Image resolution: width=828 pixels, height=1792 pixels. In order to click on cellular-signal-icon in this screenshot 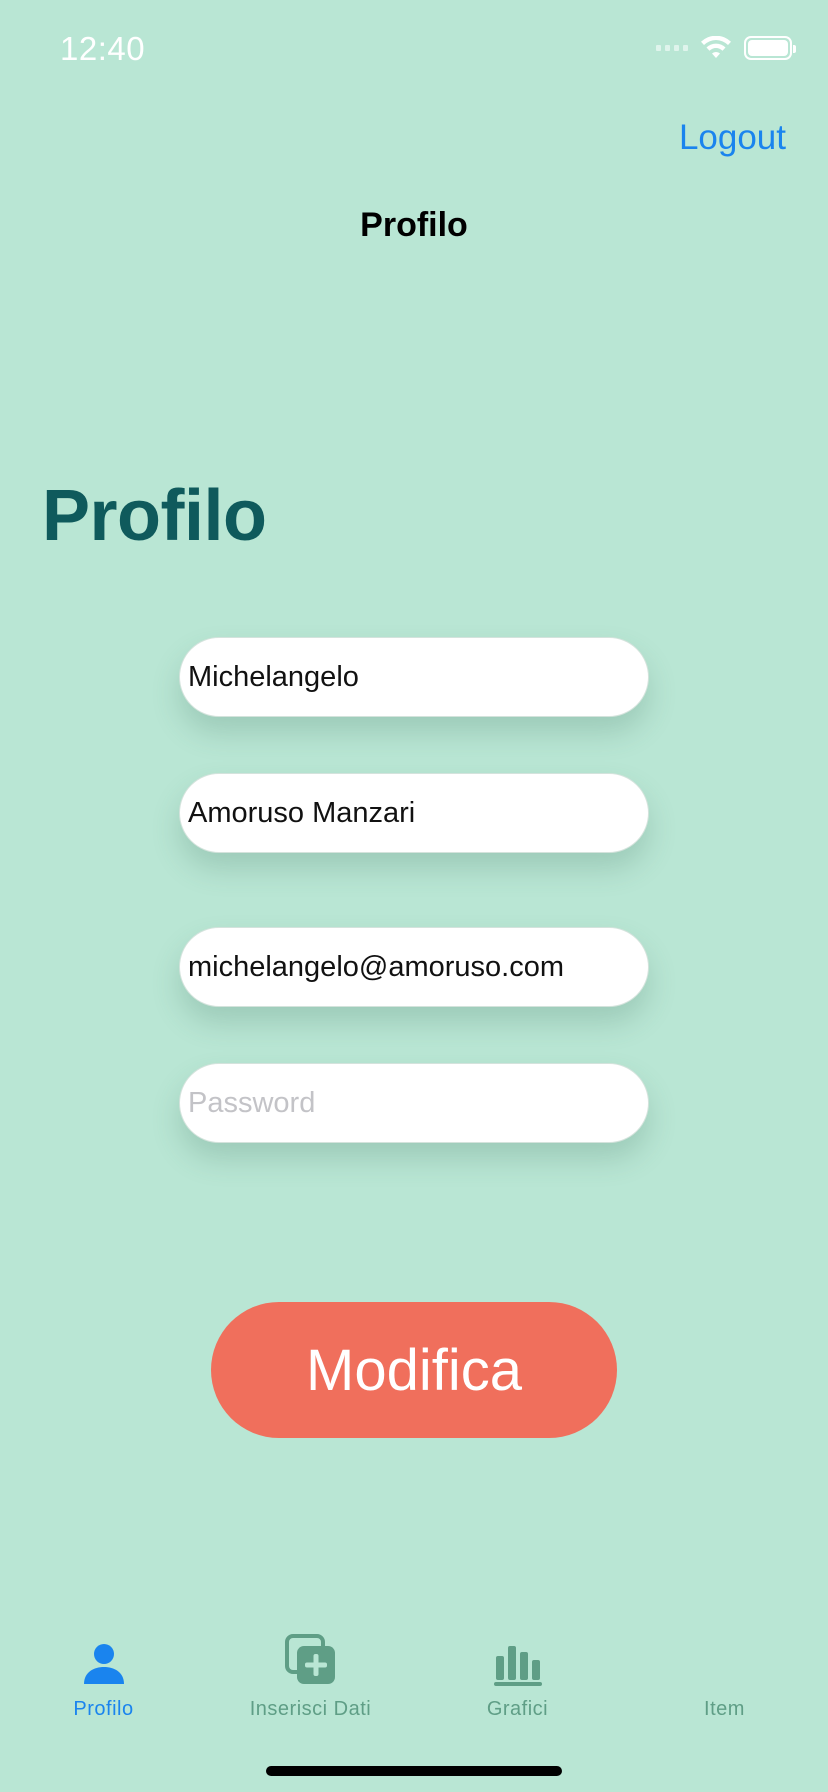, I will do `click(672, 48)`.